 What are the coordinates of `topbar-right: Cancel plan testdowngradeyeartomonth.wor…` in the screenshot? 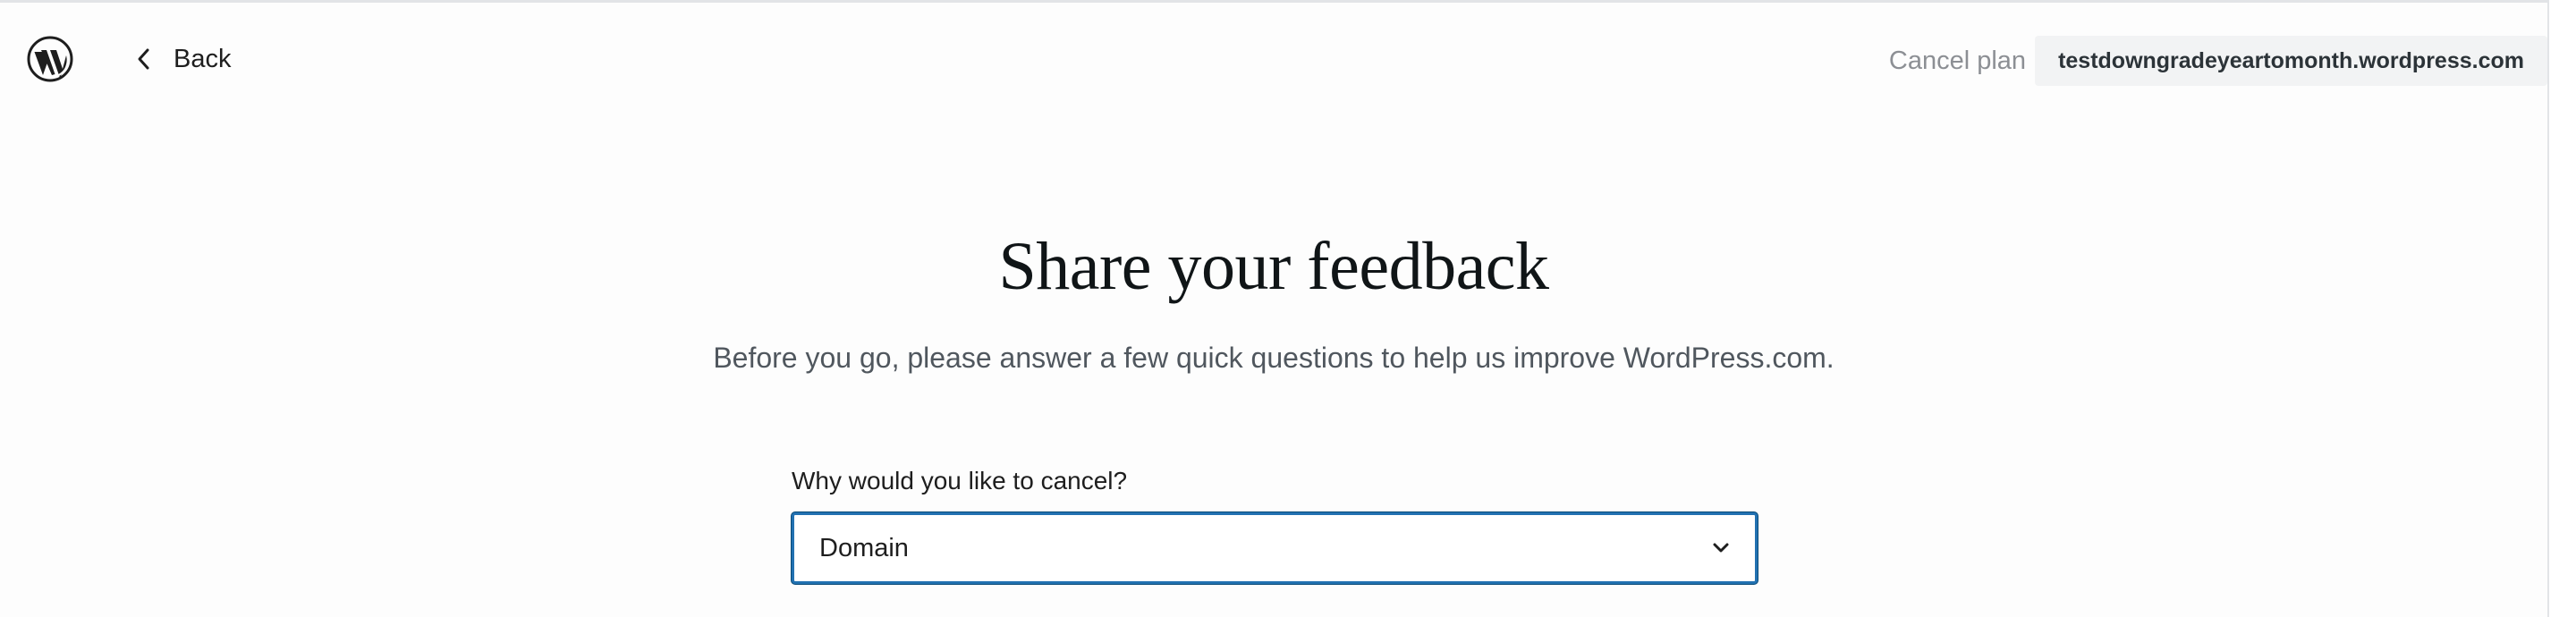 It's located at (2218, 61).